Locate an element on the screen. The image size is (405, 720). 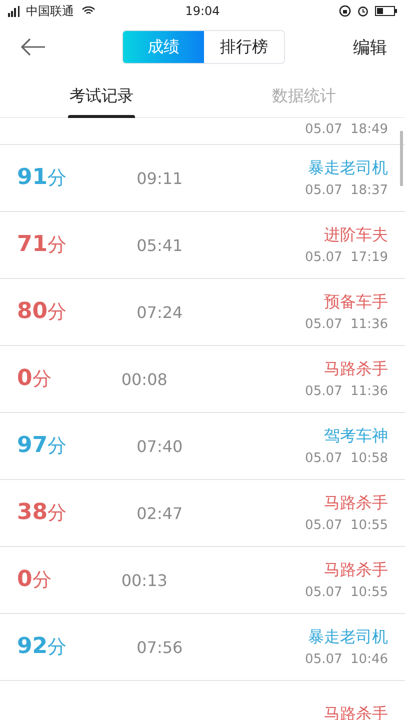
back-arrow-icon is located at coordinates (33, 47).